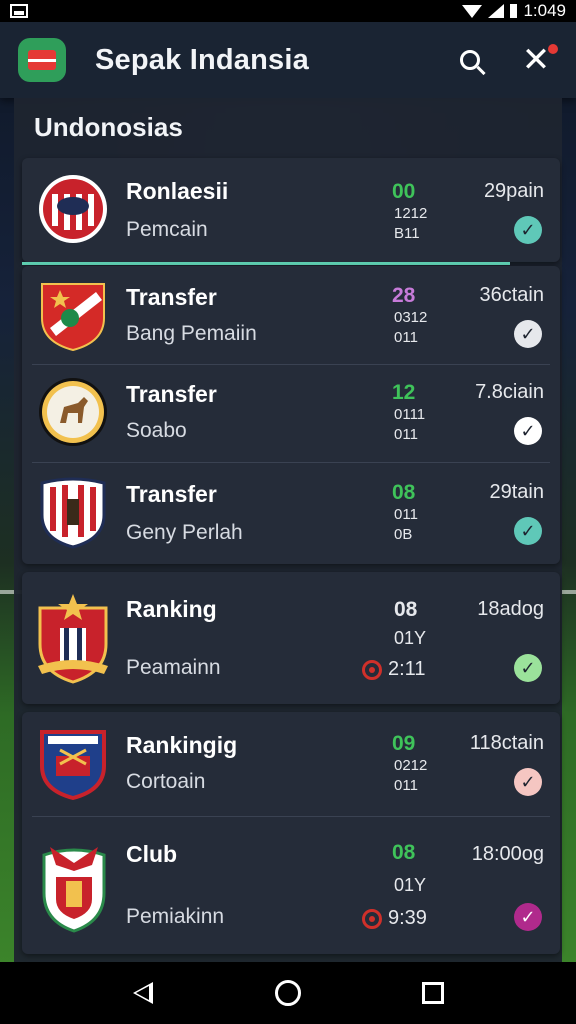  I want to click on list-item: Ranking Peamainn 08 01Y 2:11 18adog ✓, so click(291, 638).